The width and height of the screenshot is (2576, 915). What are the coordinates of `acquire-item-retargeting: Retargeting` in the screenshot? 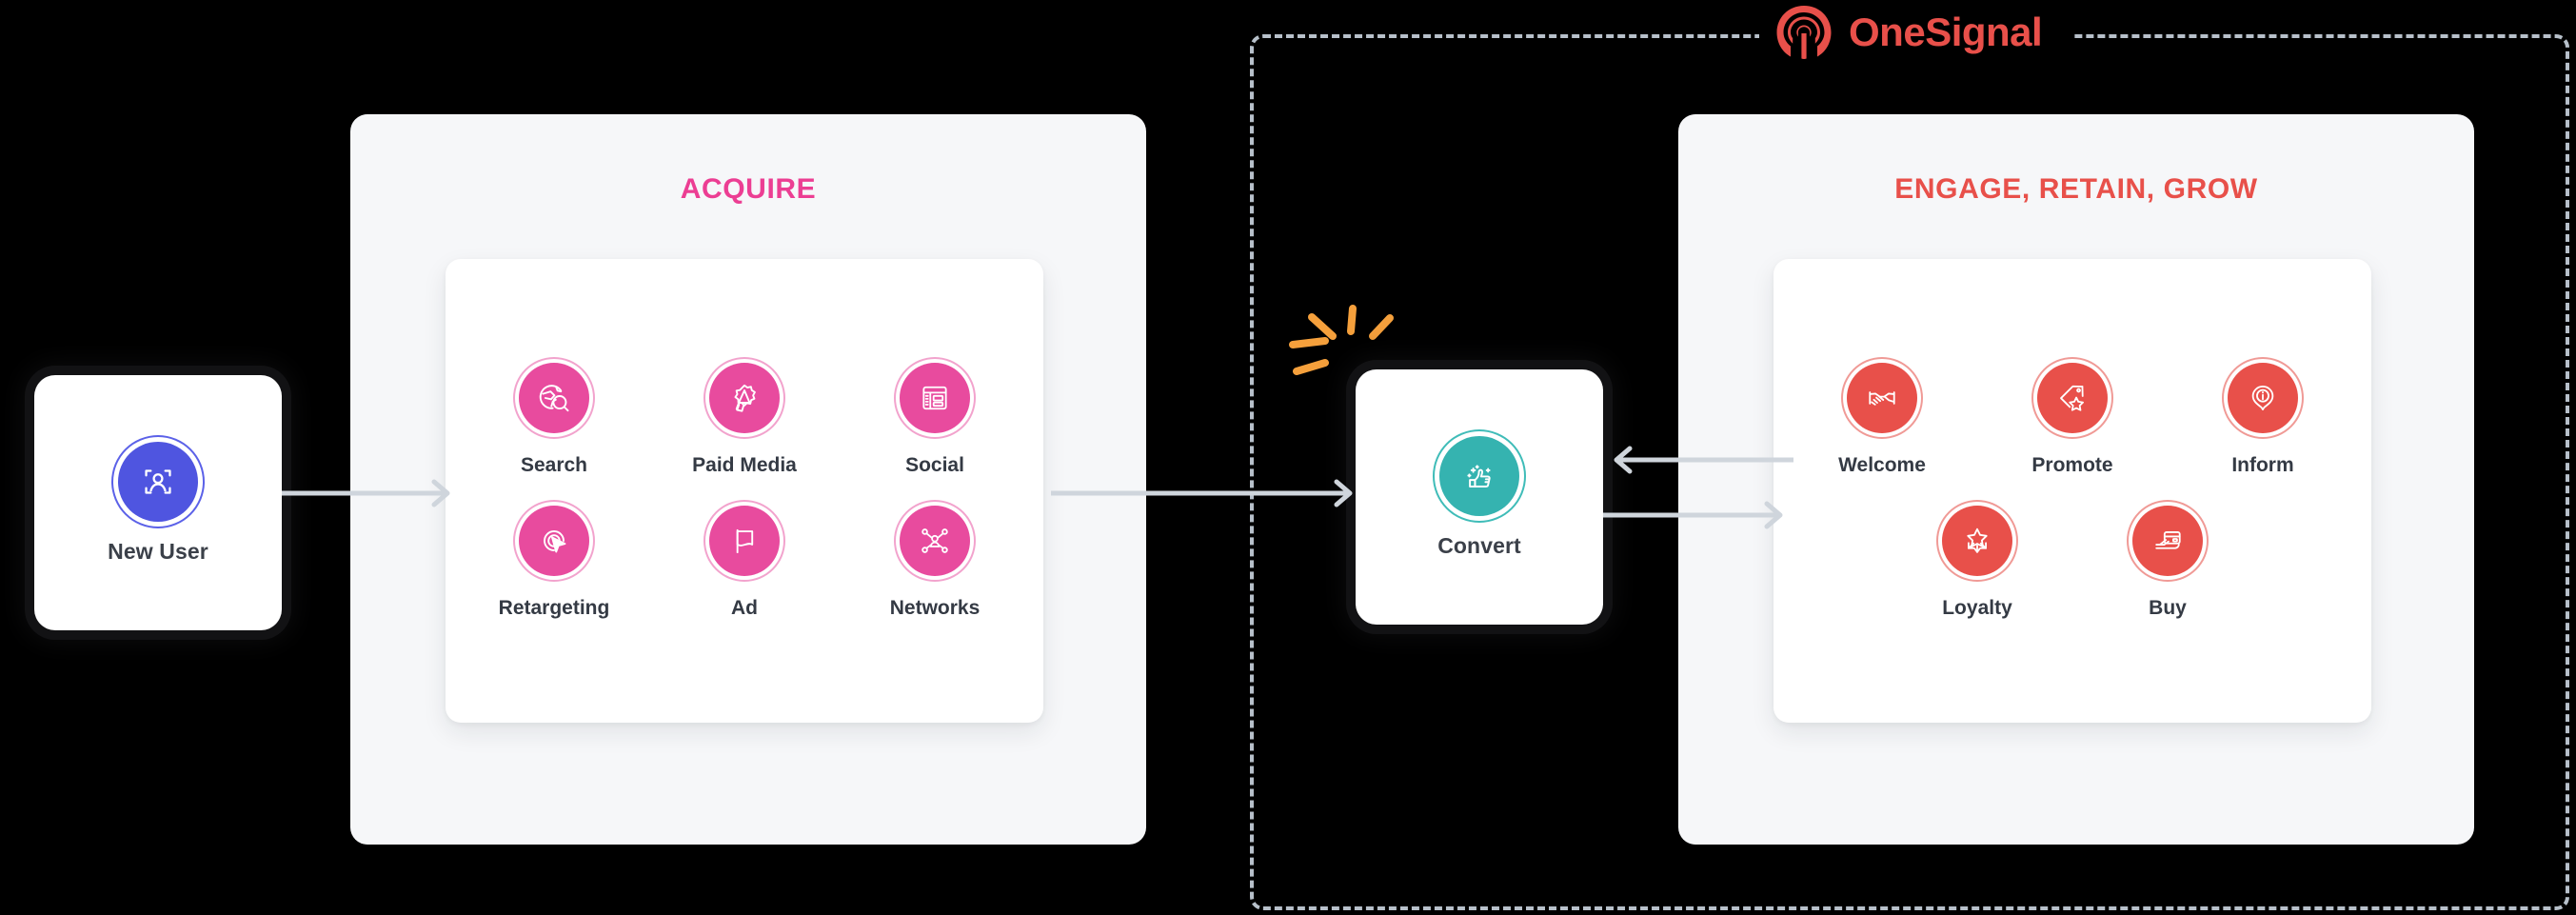 It's located at (554, 562).